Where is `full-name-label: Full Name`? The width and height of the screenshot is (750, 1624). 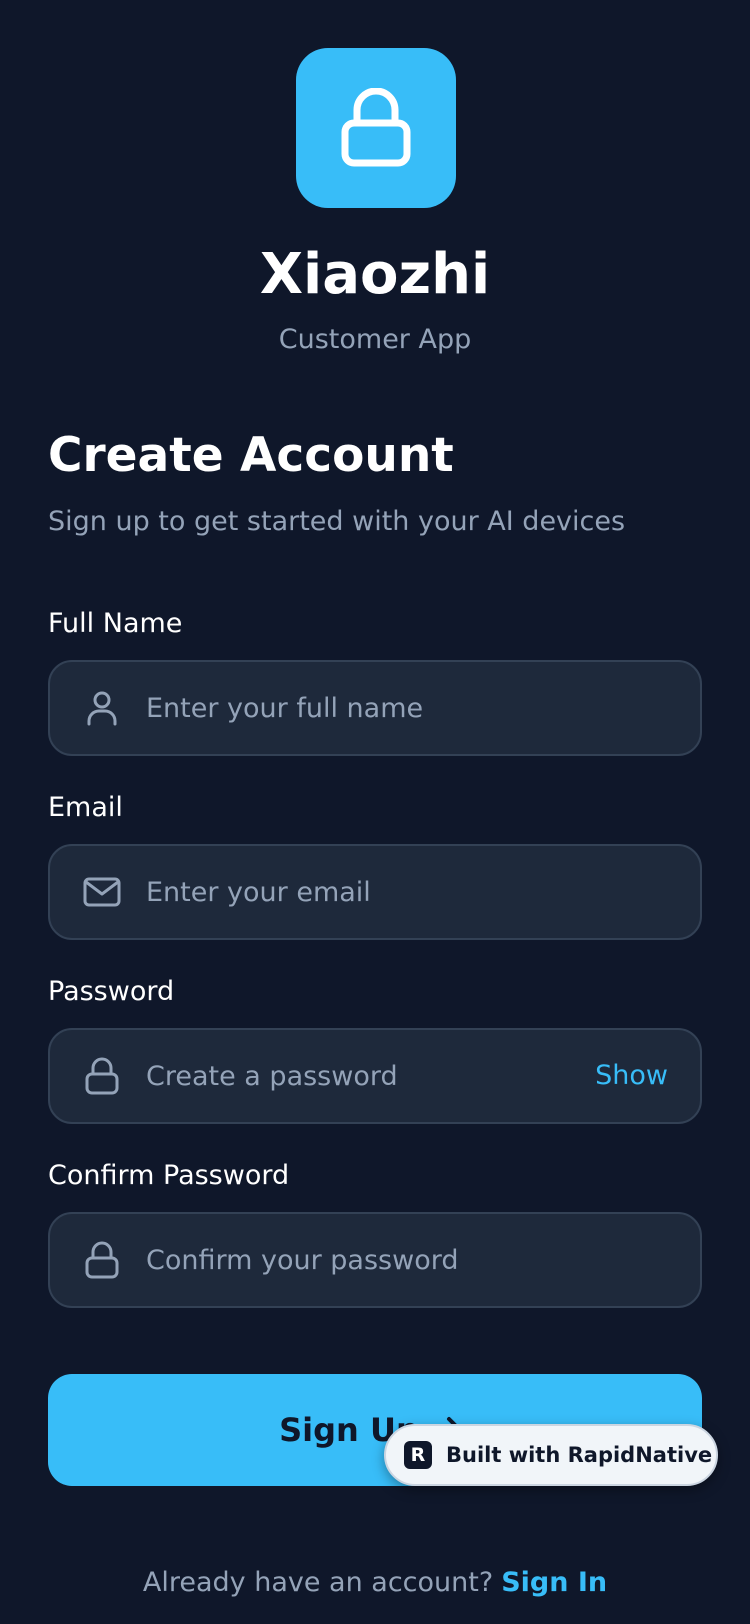 full-name-label: Full Name is located at coordinates (115, 623).